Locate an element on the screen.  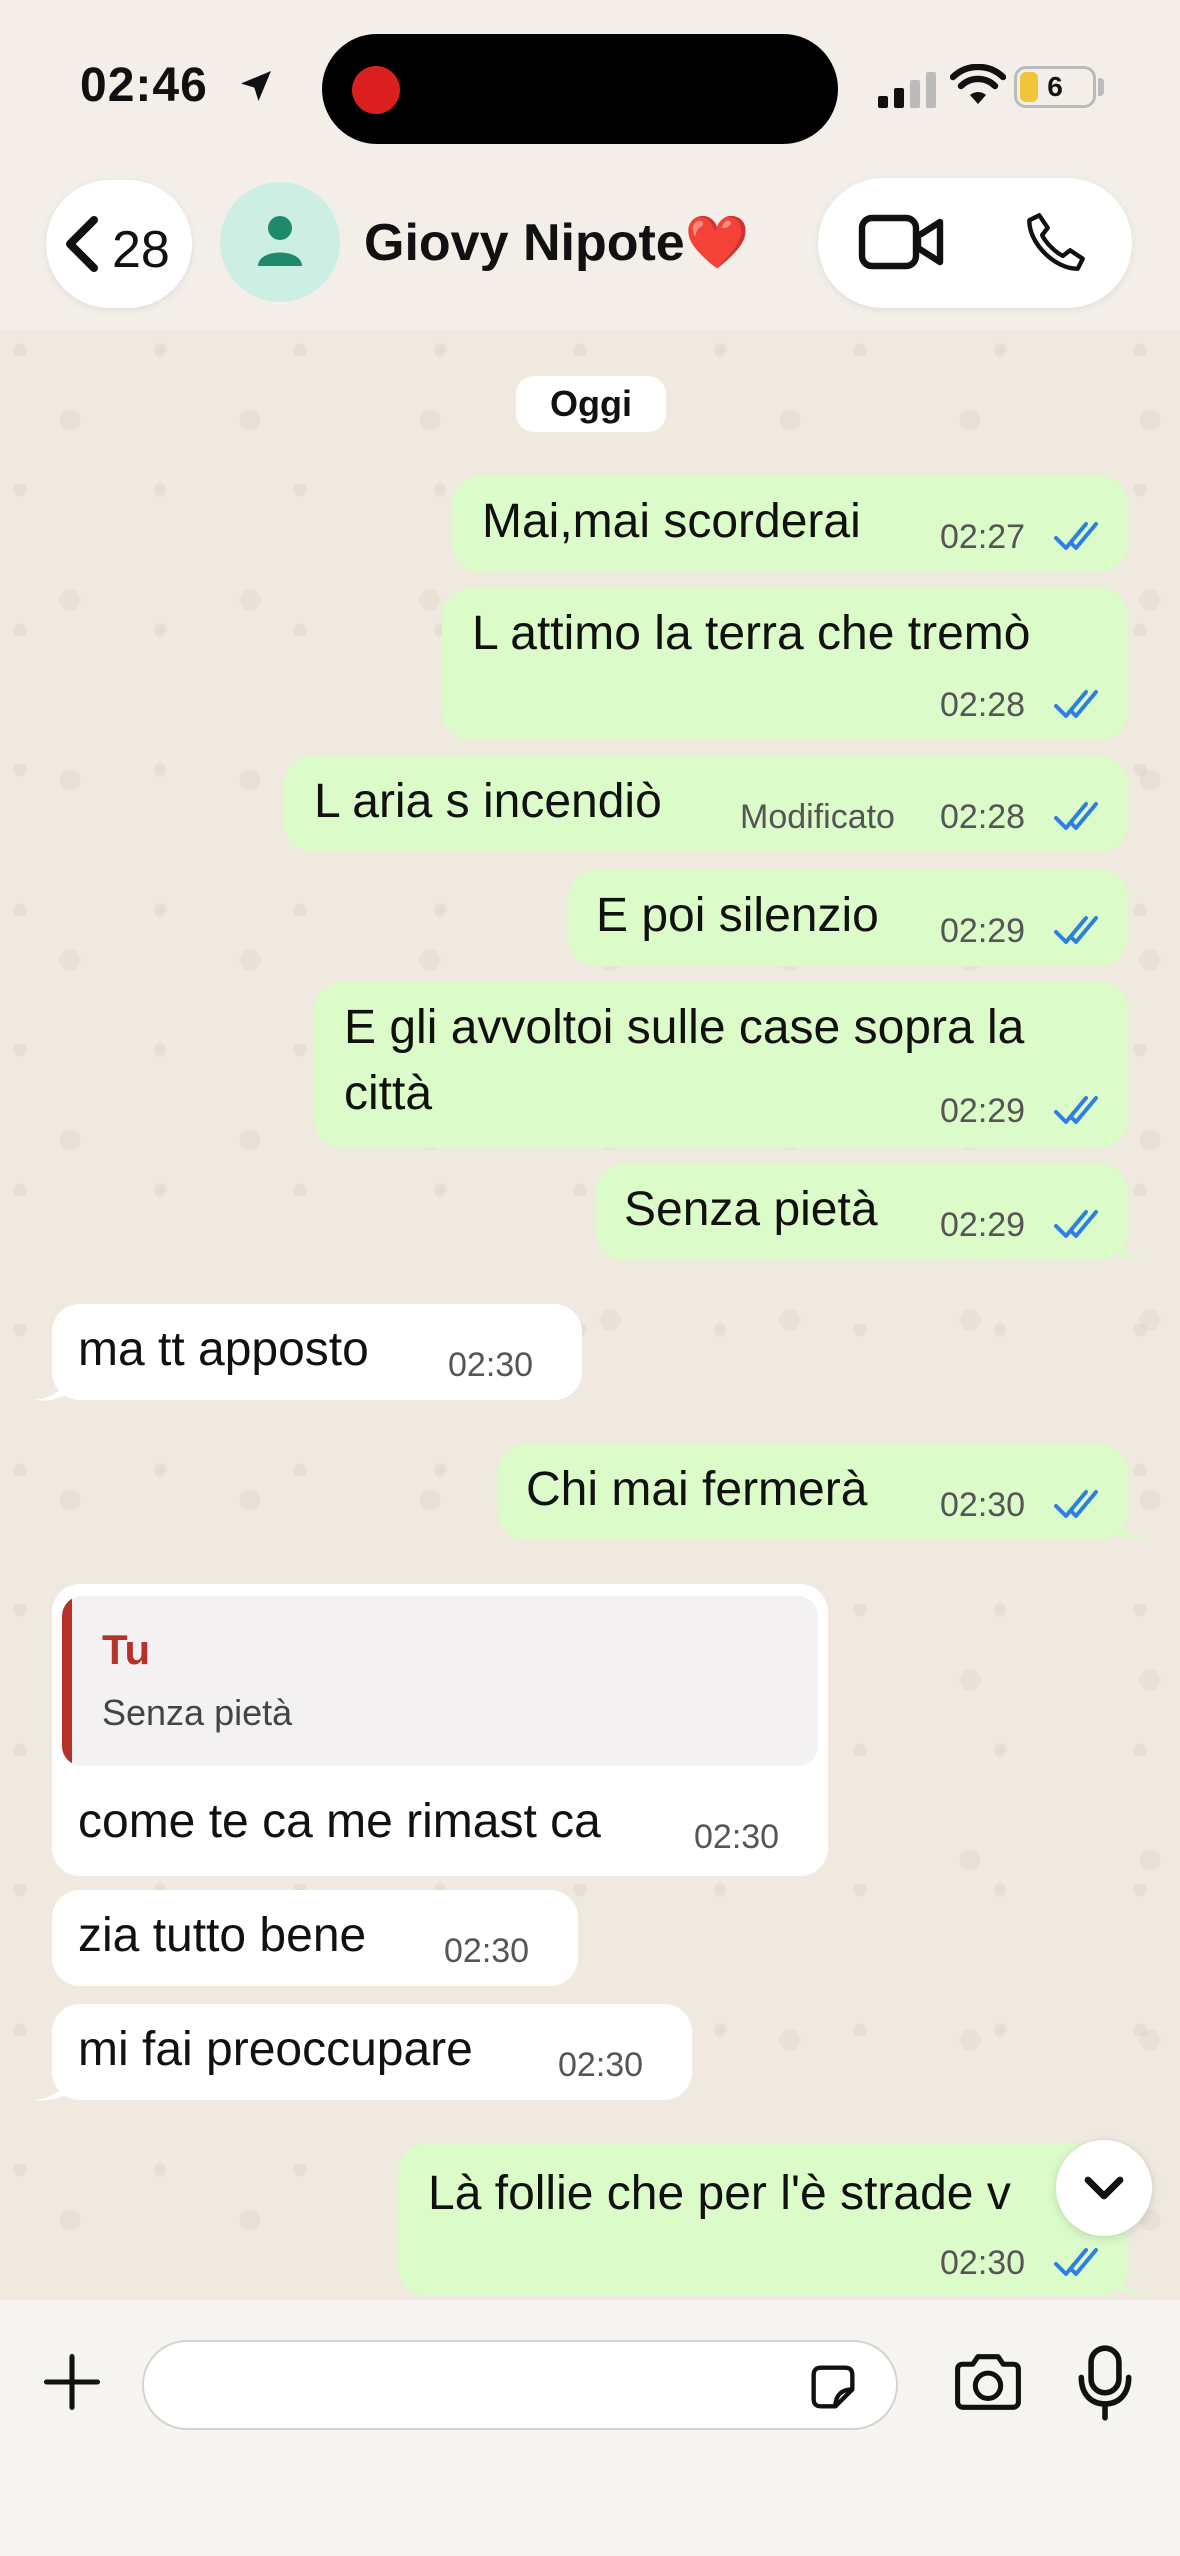
message-bubble-incoming: mi fai preoccupare 02:30 is located at coordinates (372, 2052).